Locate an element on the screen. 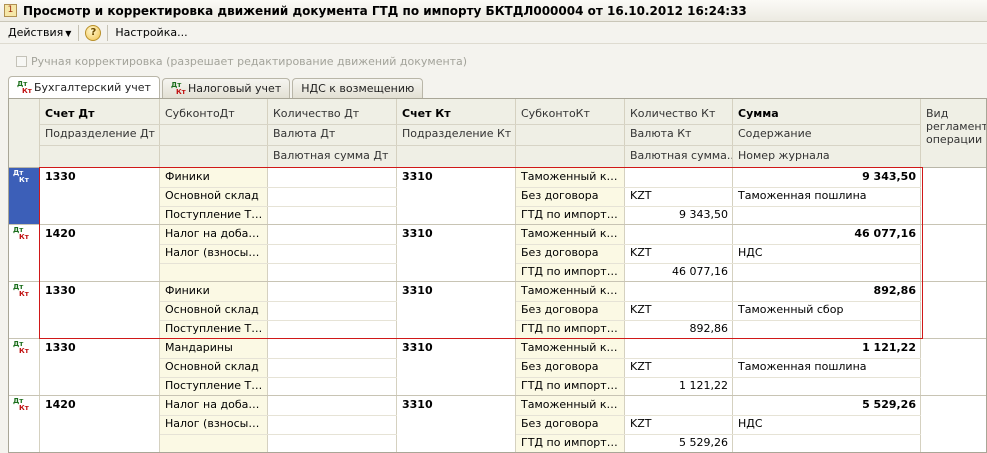 Image resolution: width=987 pixels, height=453 pixels. summa-cell: 892,86 is located at coordinates (827, 291).